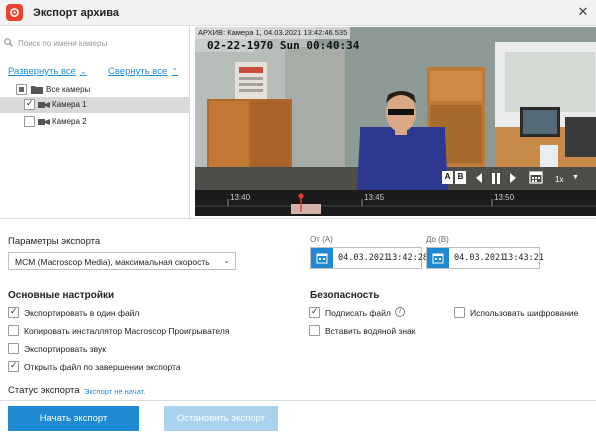 Image resolution: width=596 pixels, height=437 pixels. I want to click on camera-search, so click(95, 43).